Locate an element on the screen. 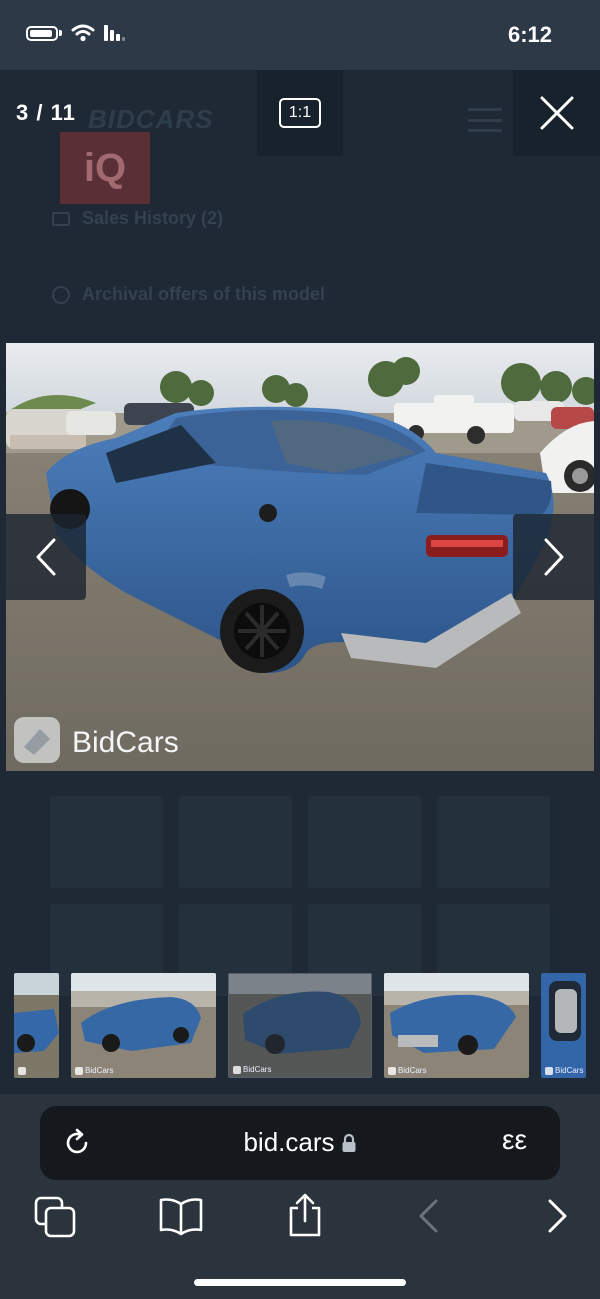  background-thumbnail-grid is located at coordinates (300, 896).